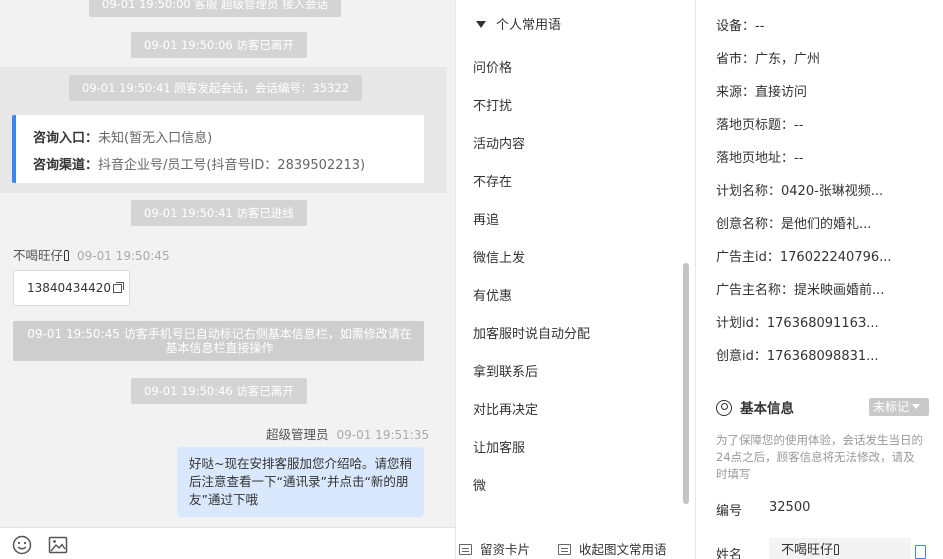  Describe the element at coordinates (920, 552) in the screenshot. I see `edit-icon` at that location.